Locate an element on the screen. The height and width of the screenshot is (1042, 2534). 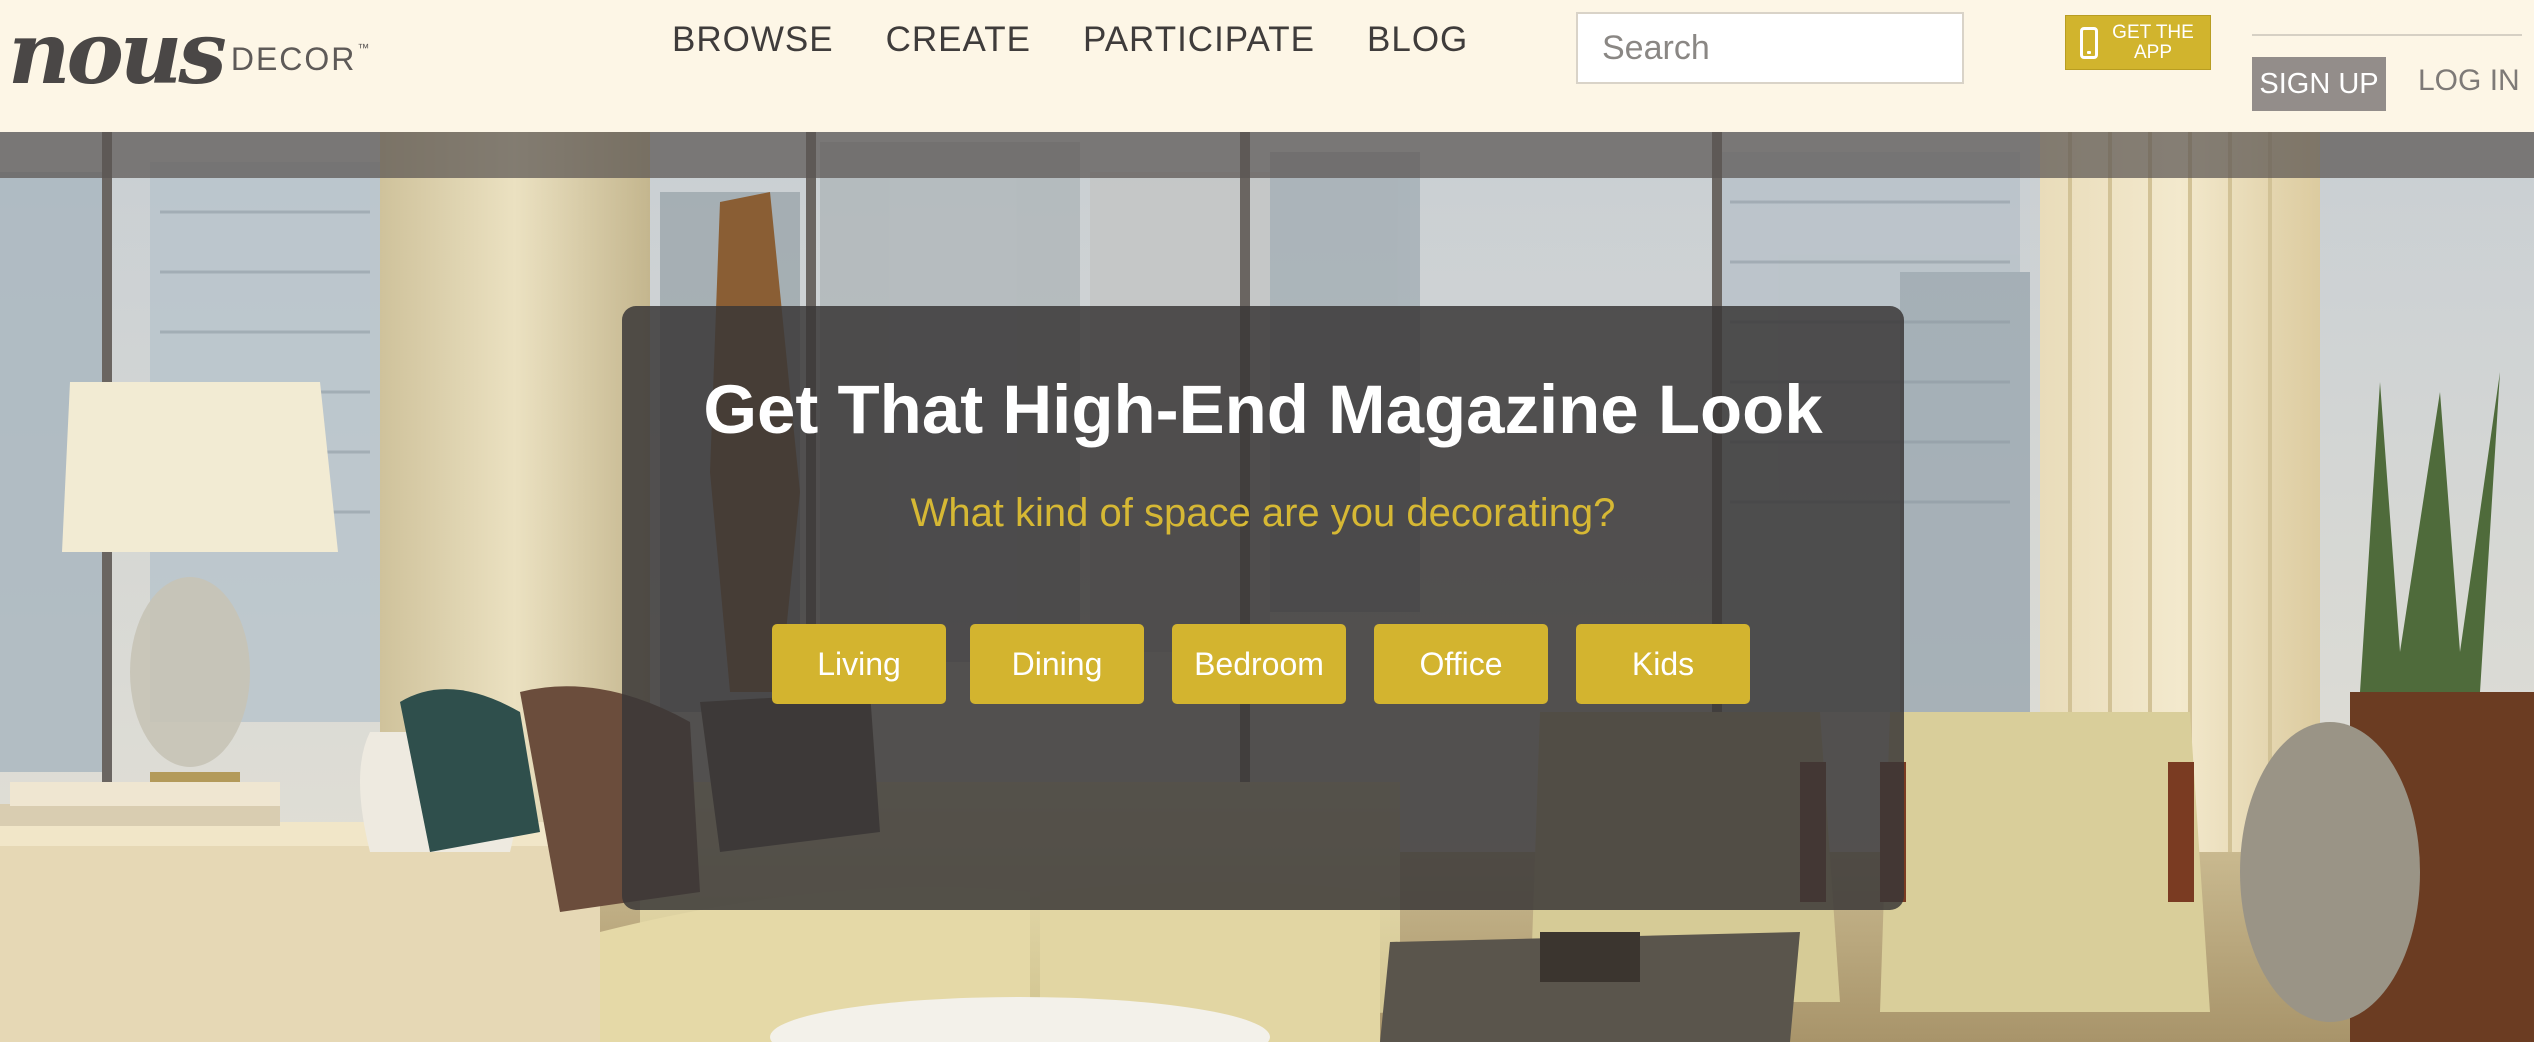
space-button-office: Office is located at coordinates (1461, 664).